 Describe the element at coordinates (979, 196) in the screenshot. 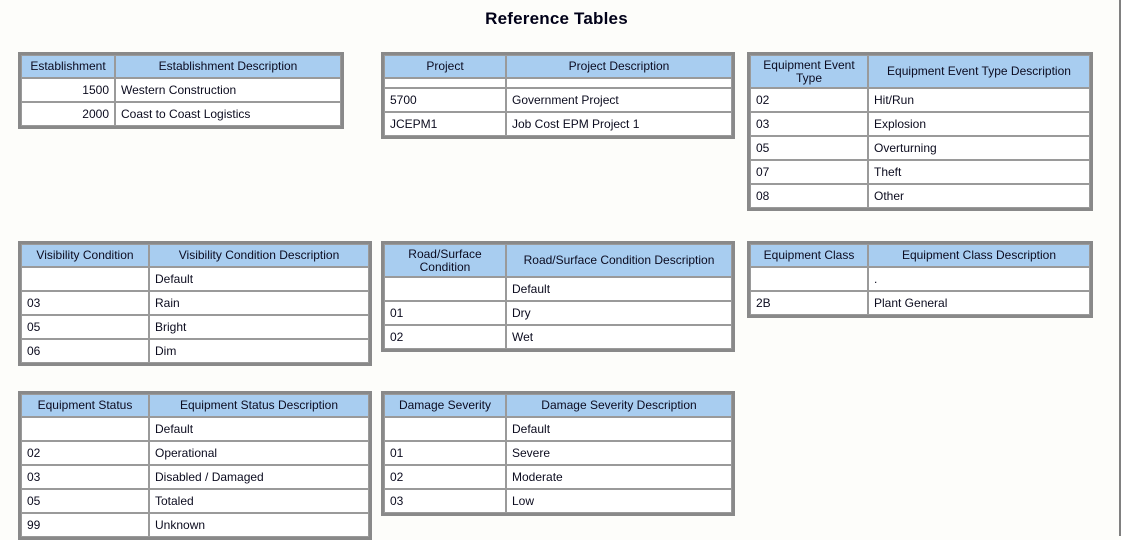

I see `cell-description: Other` at that location.